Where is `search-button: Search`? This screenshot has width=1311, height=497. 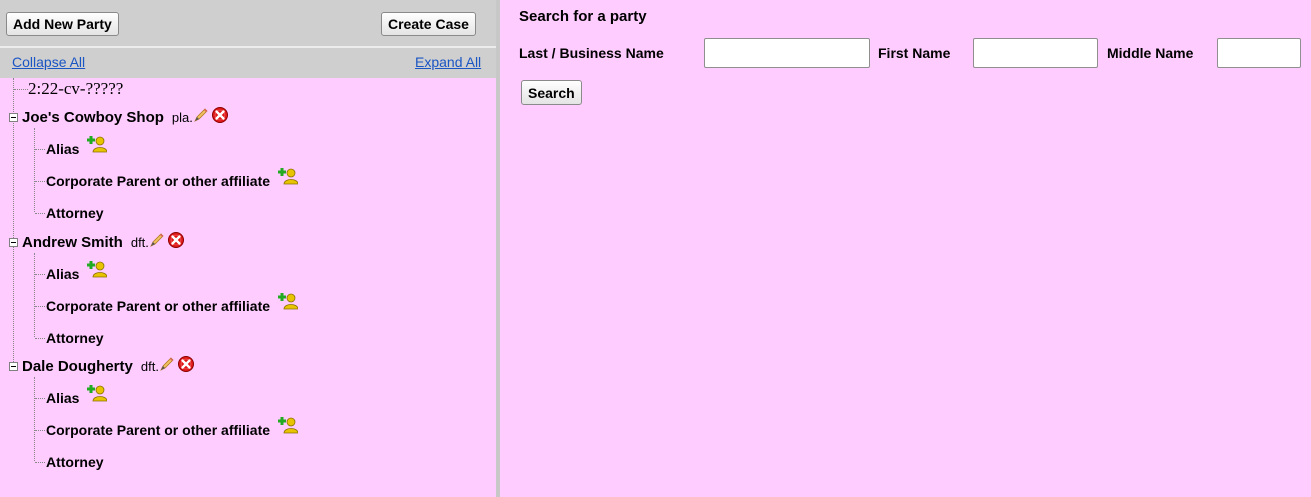 search-button: Search is located at coordinates (551, 92).